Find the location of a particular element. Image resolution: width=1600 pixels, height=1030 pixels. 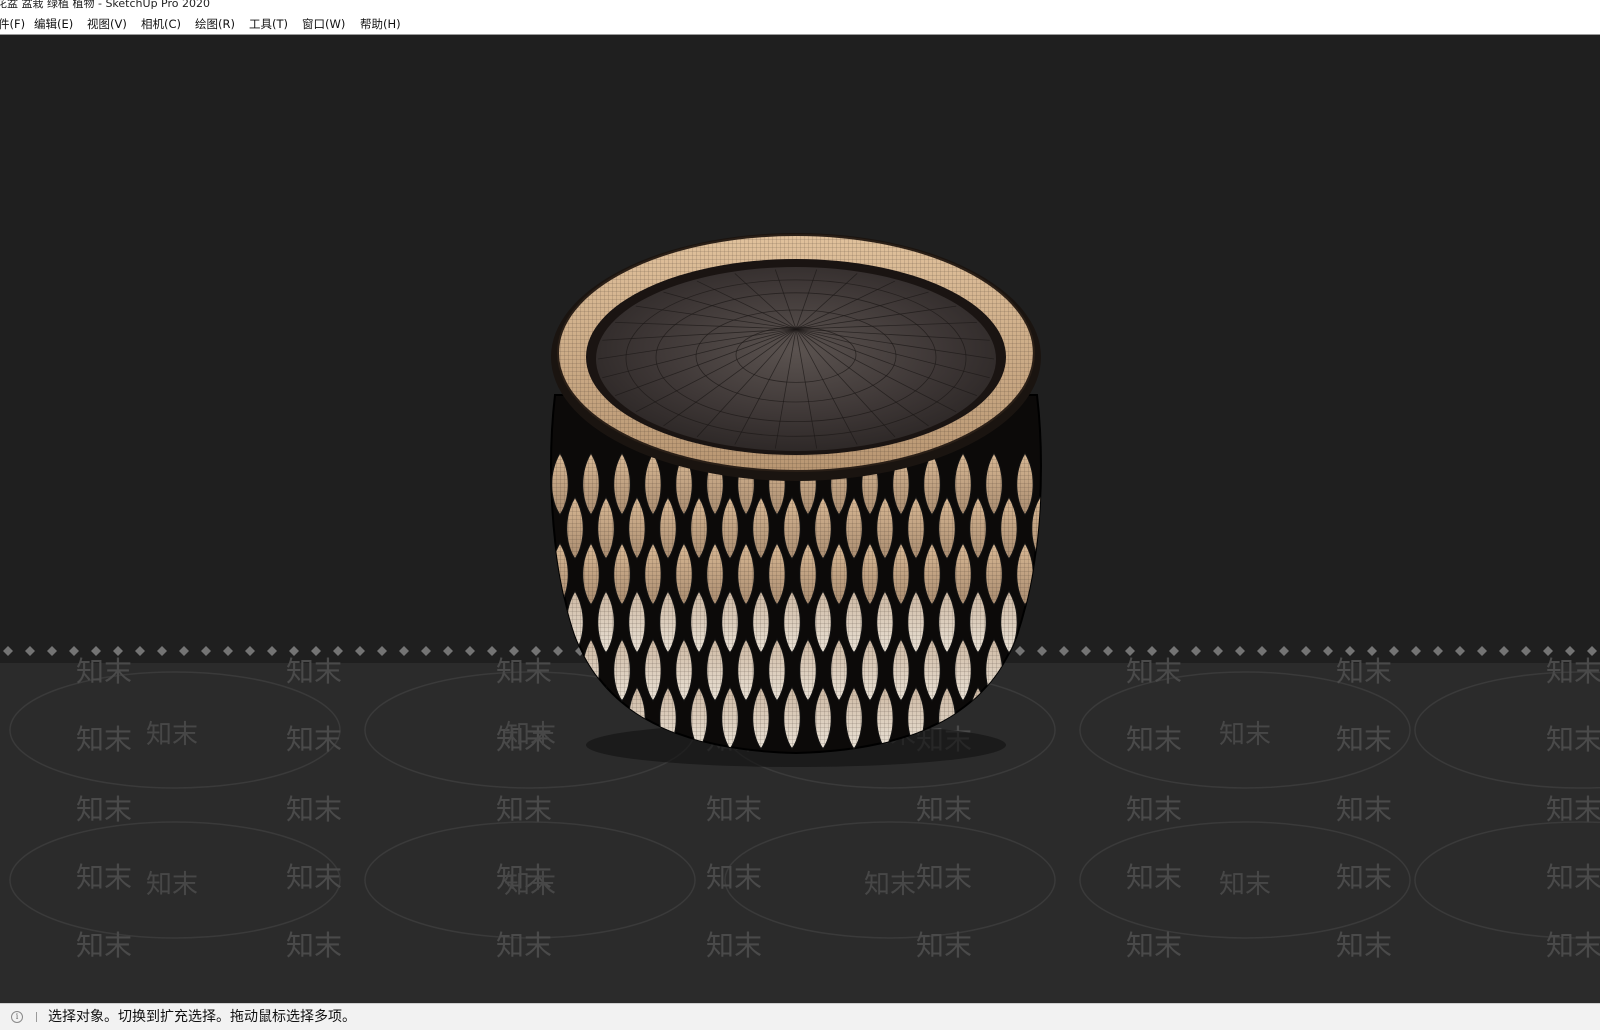

status-divider is located at coordinates (36, 1017).